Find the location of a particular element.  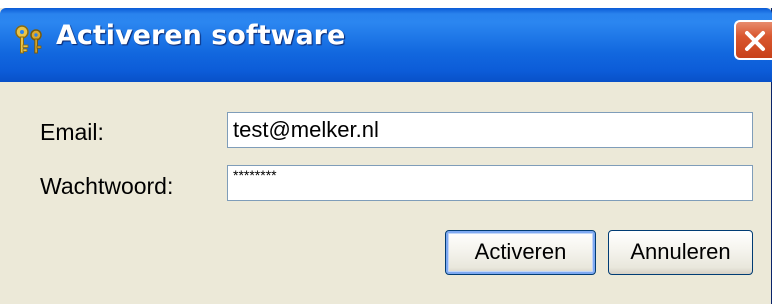

close-button is located at coordinates (753, 40).